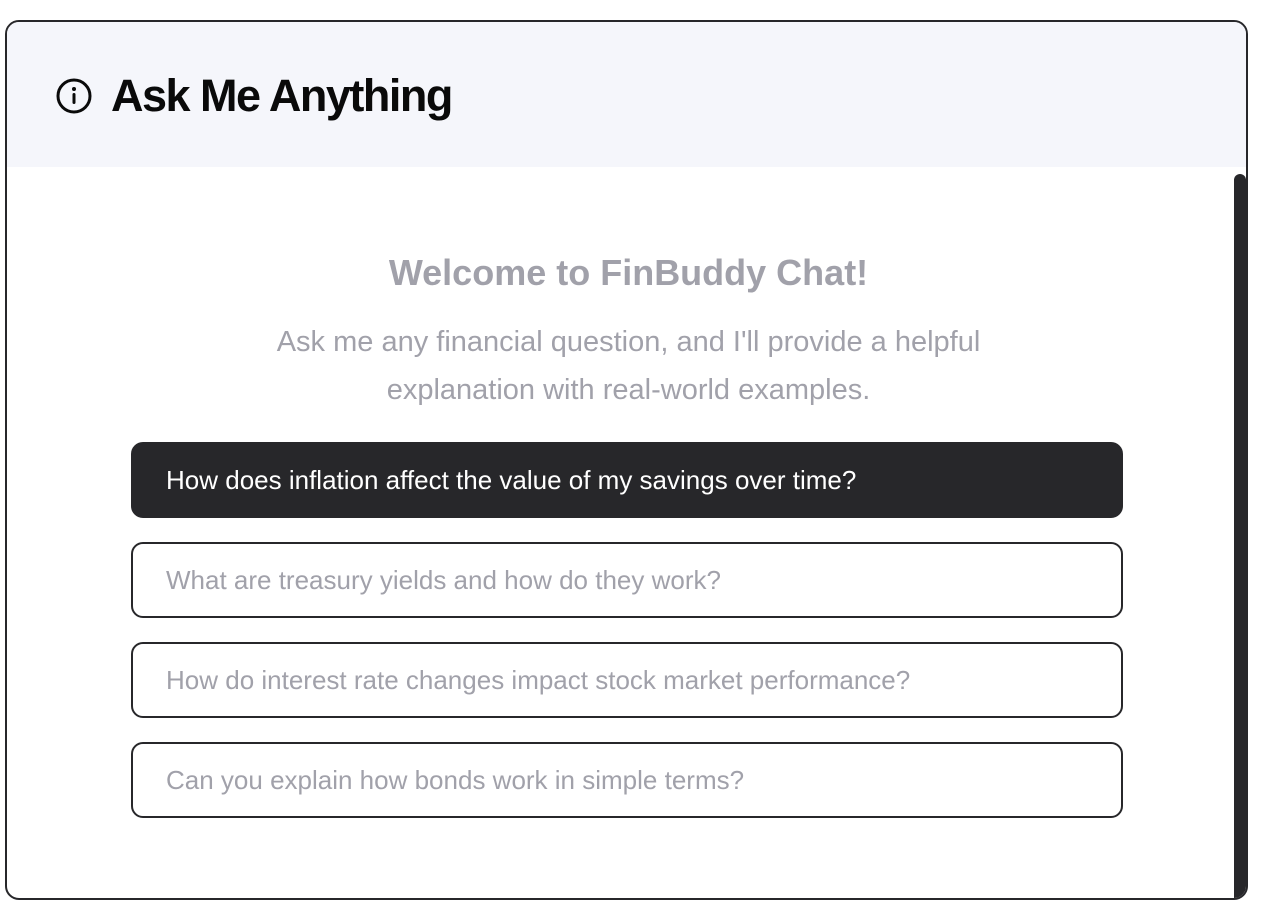 Image resolution: width=1270 pixels, height=900 pixels. Describe the element at coordinates (1240, 536) in the screenshot. I see `scrollbar` at that location.